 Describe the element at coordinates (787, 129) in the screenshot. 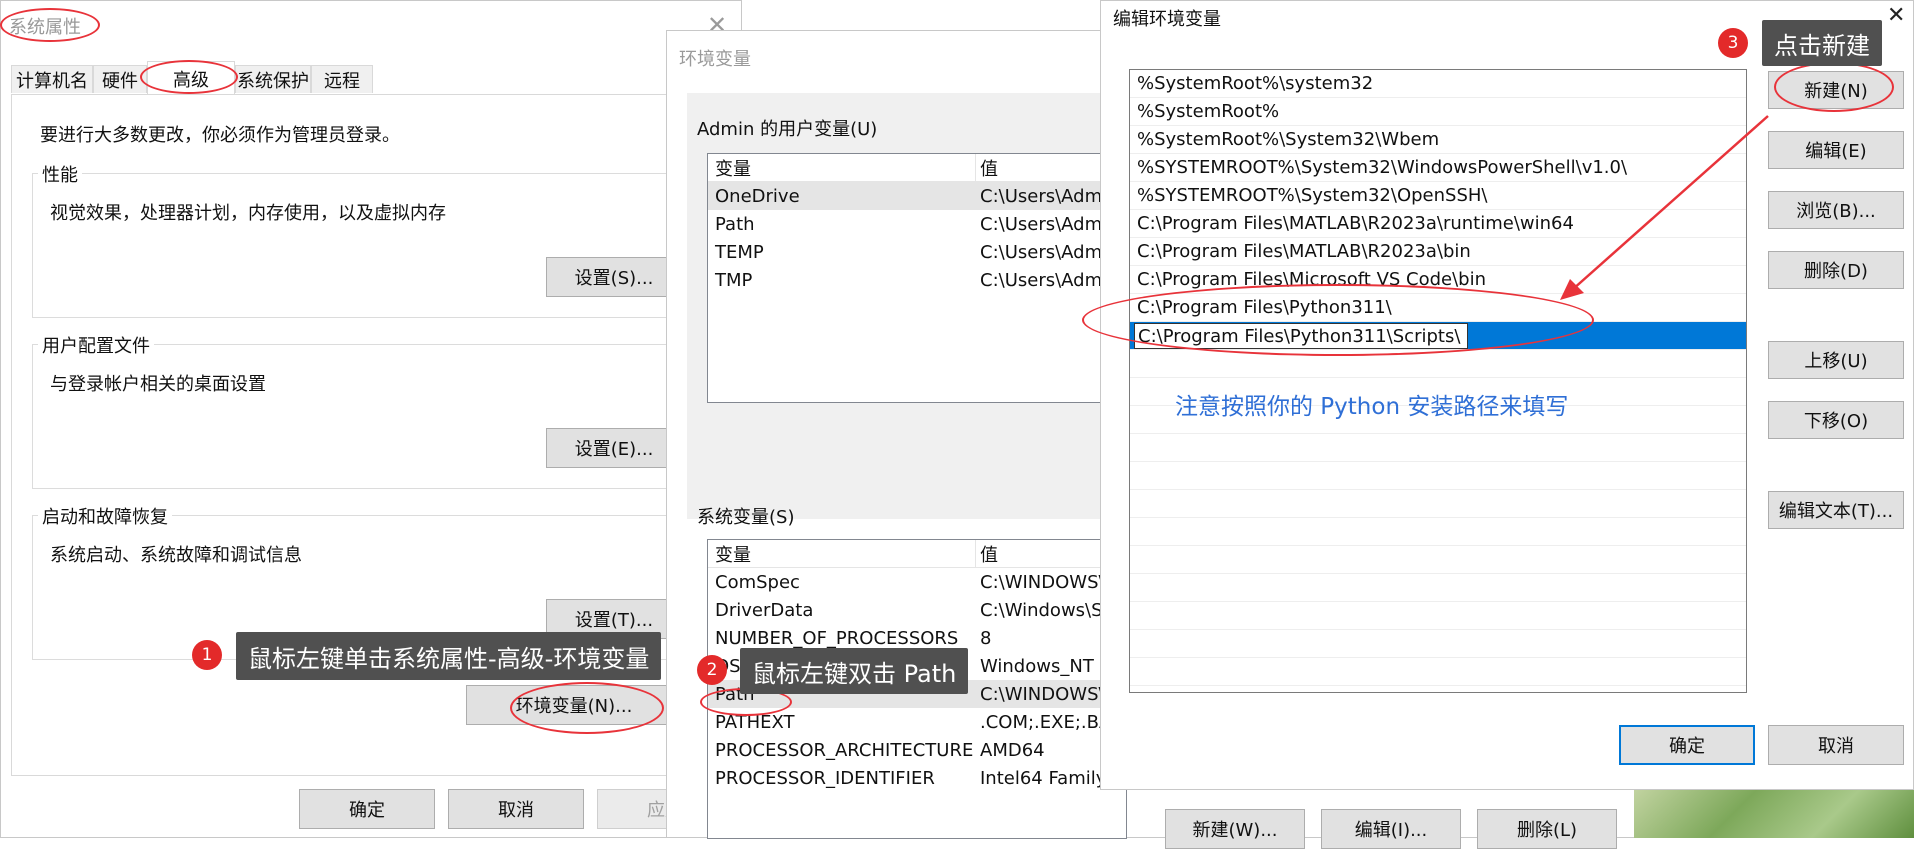

I see `user-variables-label: Admin 的用户变量(U)` at that location.